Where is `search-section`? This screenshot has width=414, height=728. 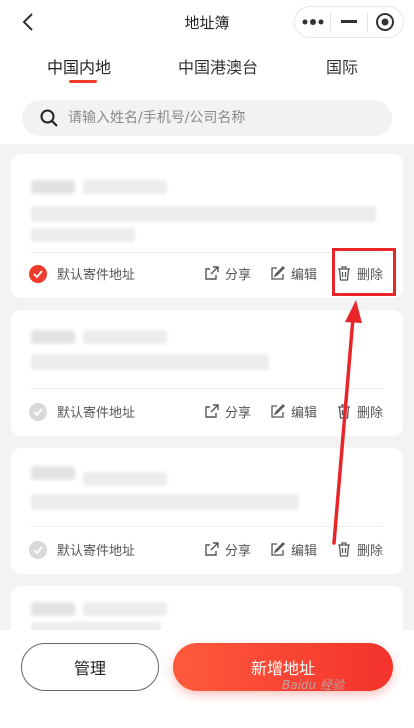 search-section is located at coordinates (207, 118).